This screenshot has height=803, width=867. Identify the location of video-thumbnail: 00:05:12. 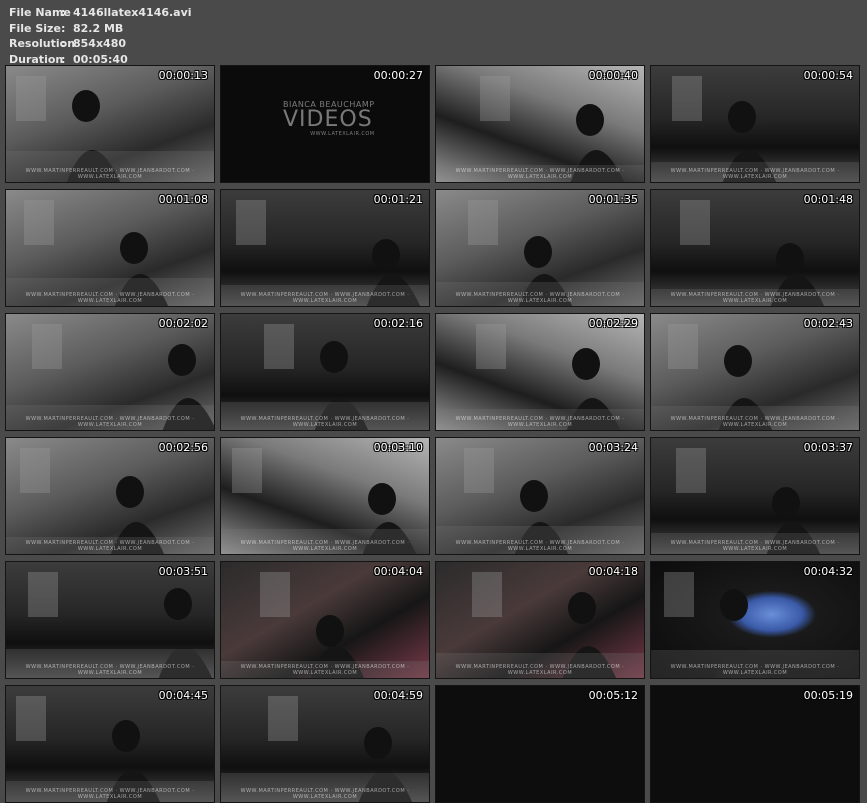
(540, 744).